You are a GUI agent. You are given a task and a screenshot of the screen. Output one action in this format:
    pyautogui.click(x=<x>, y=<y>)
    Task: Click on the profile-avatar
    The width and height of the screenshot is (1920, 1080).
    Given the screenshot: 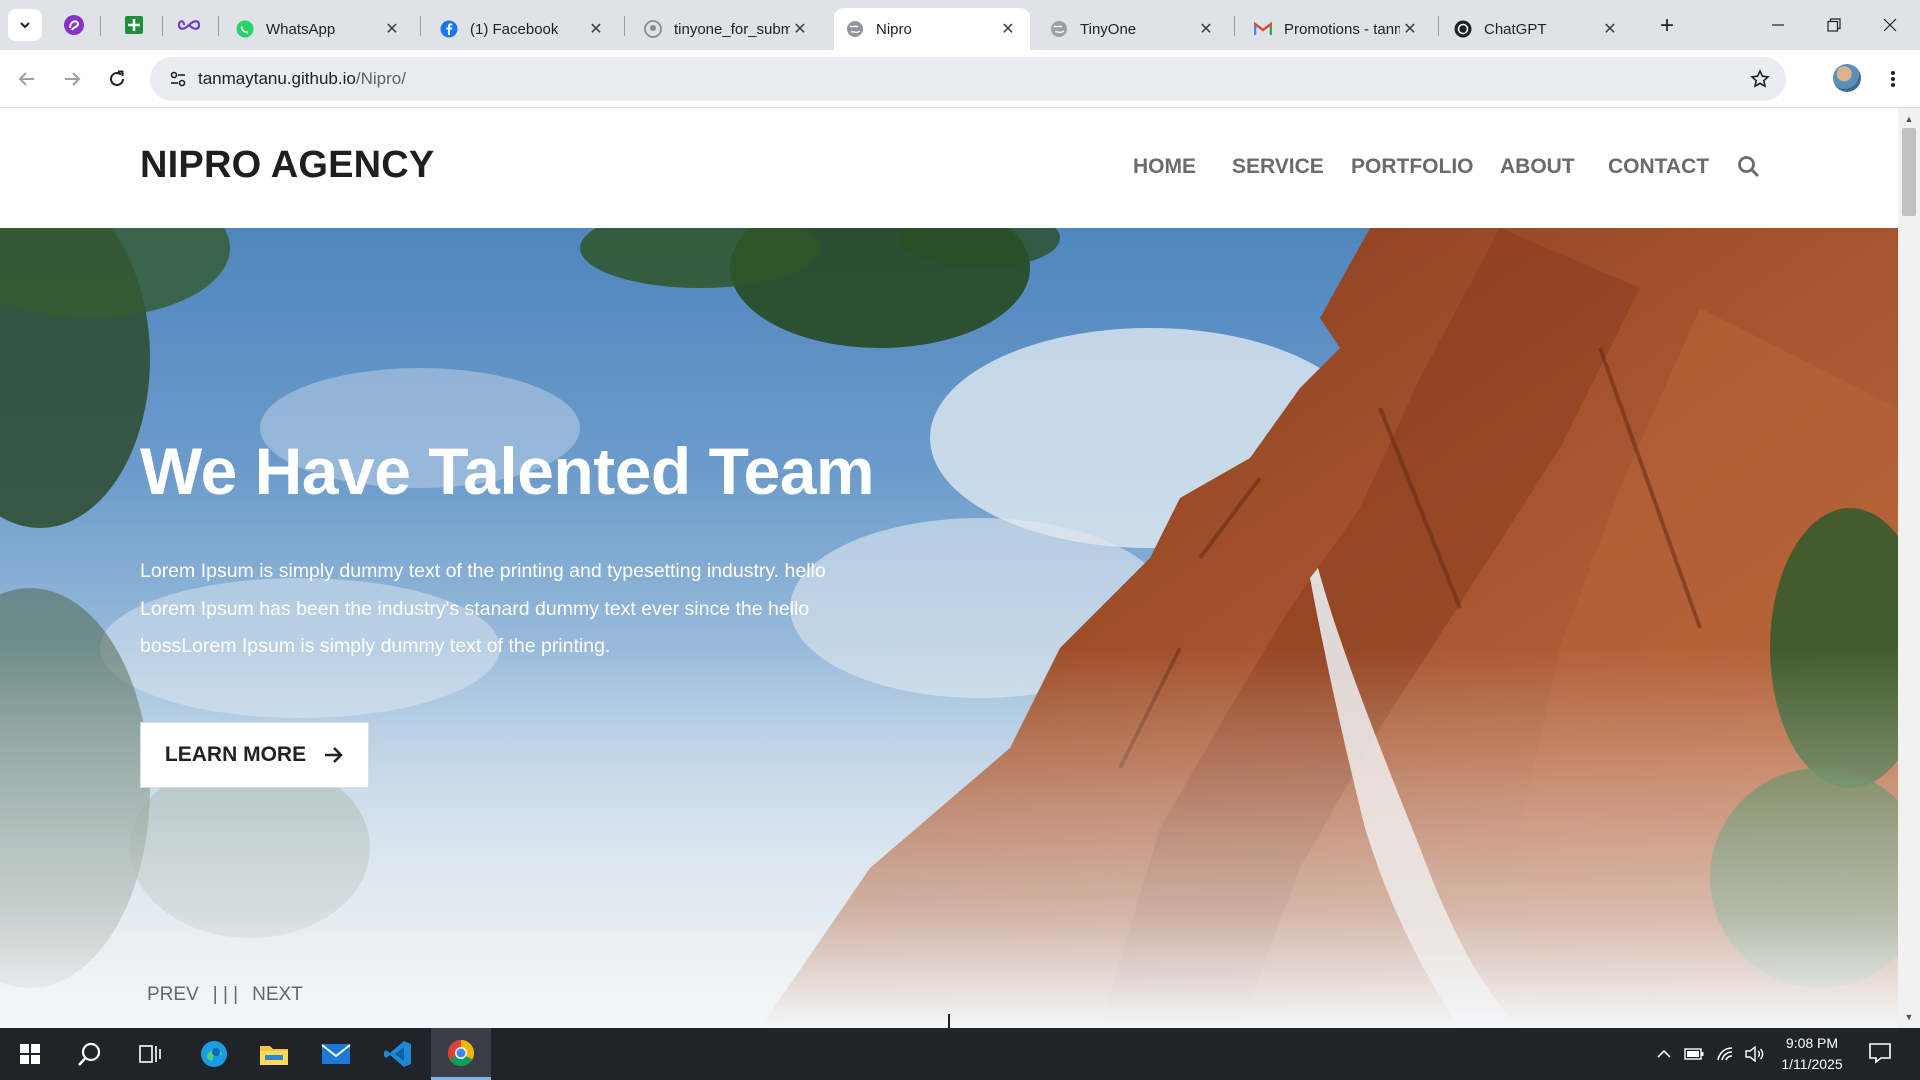 What is the action you would take?
    pyautogui.click(x=1847, y=78)
    